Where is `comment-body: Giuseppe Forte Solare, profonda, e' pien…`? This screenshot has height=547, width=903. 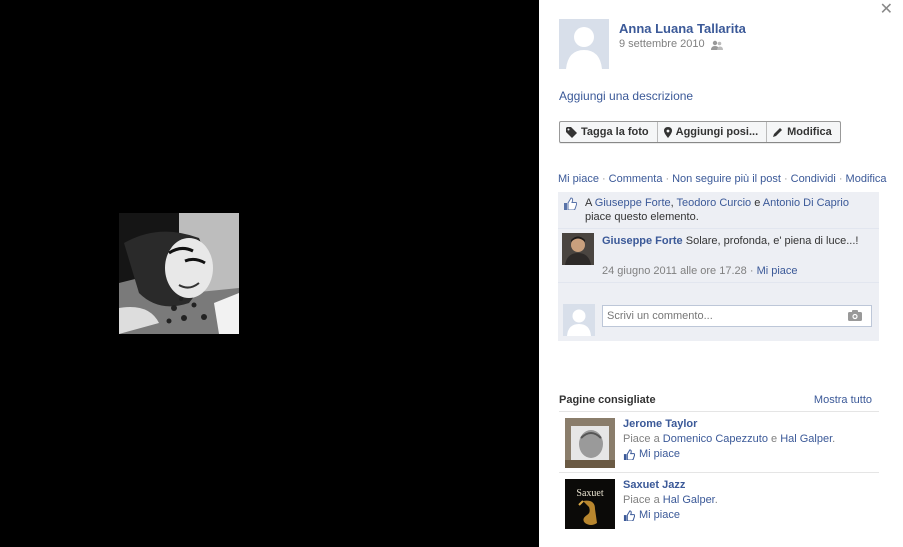 comment-body: Giuseppe Forte Solare, profonda, e' pien… is located at coordinates (732, 241).